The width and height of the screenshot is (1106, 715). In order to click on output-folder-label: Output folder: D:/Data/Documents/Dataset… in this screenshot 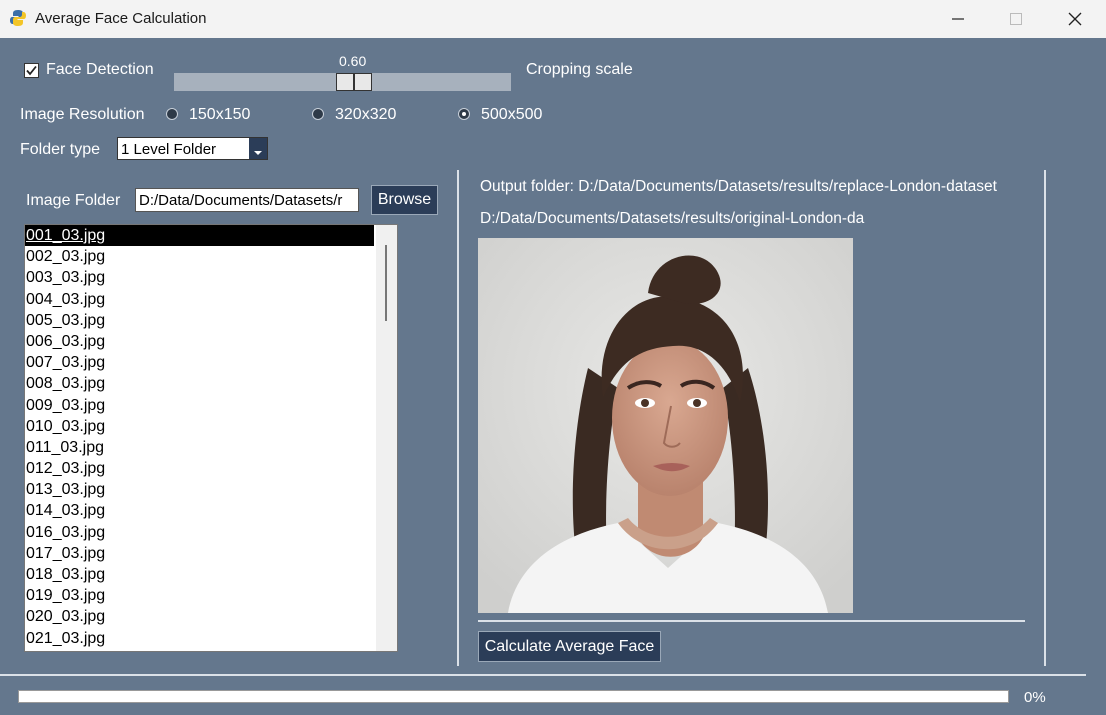, I will do `click(738, 186)`.